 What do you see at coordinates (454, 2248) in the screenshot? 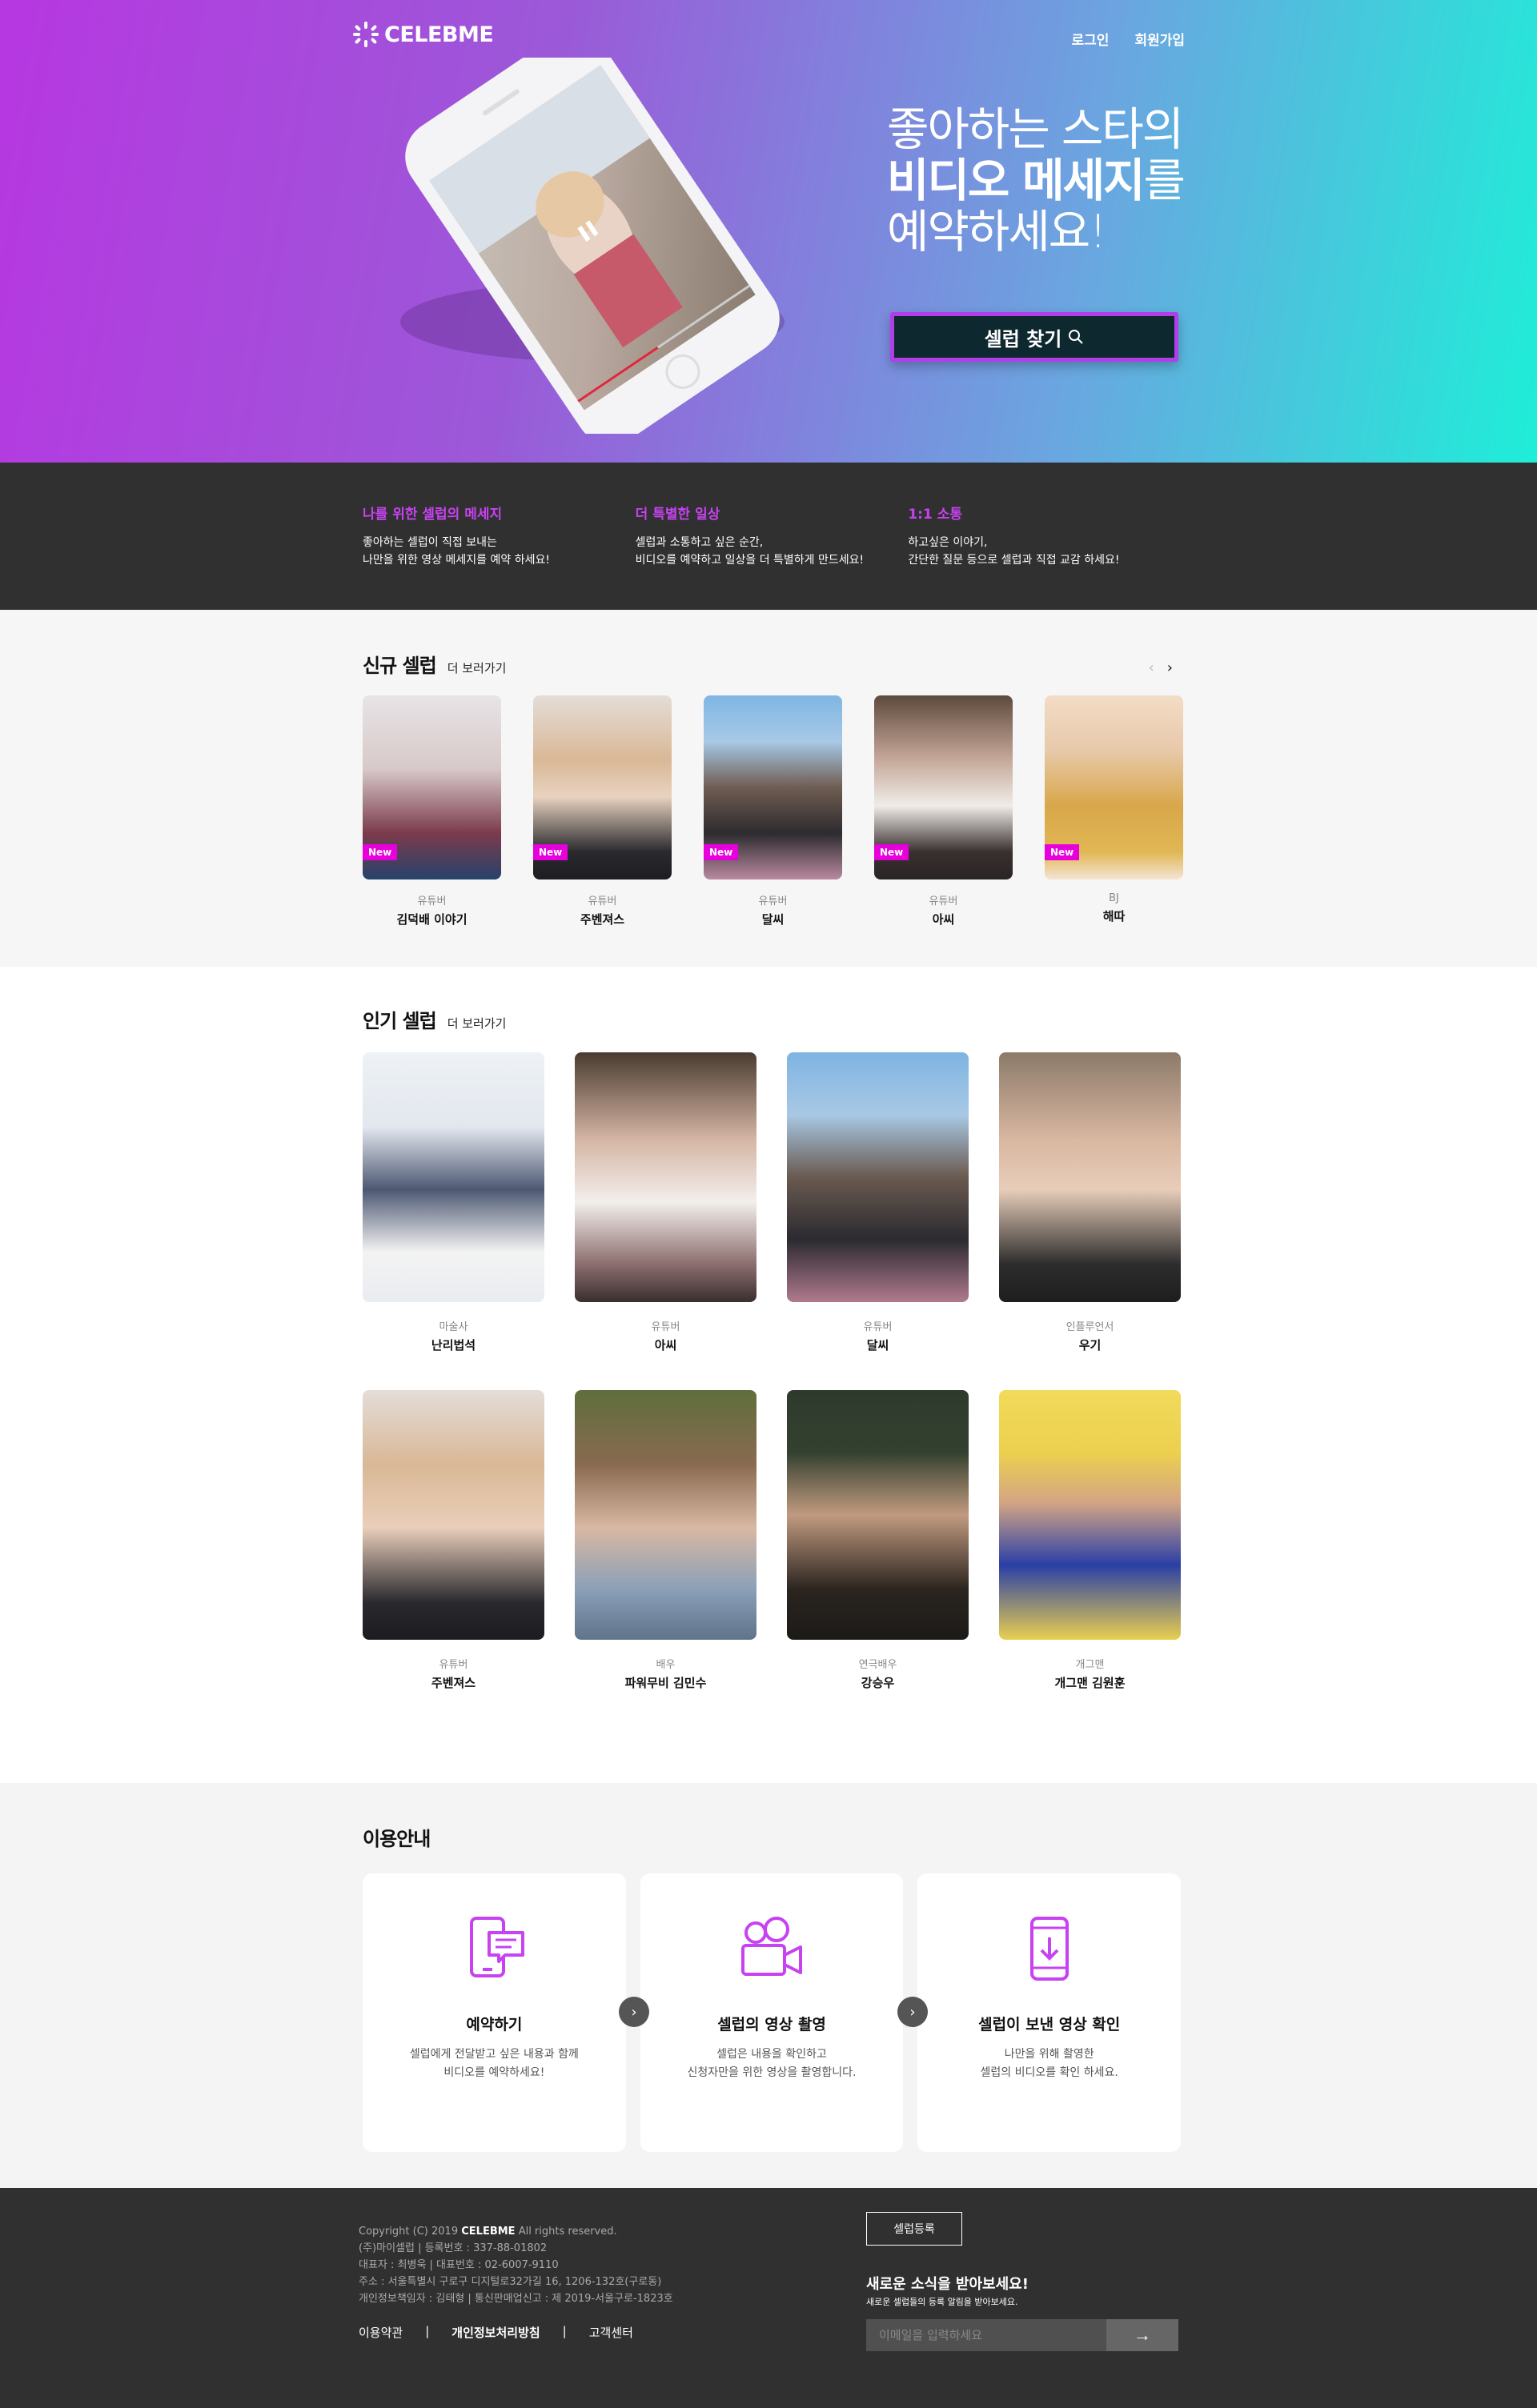
I see `company-registration: (주)마이셀럽 | 등록번호 : 337-88-01802` at bounding box center [454, 2248].